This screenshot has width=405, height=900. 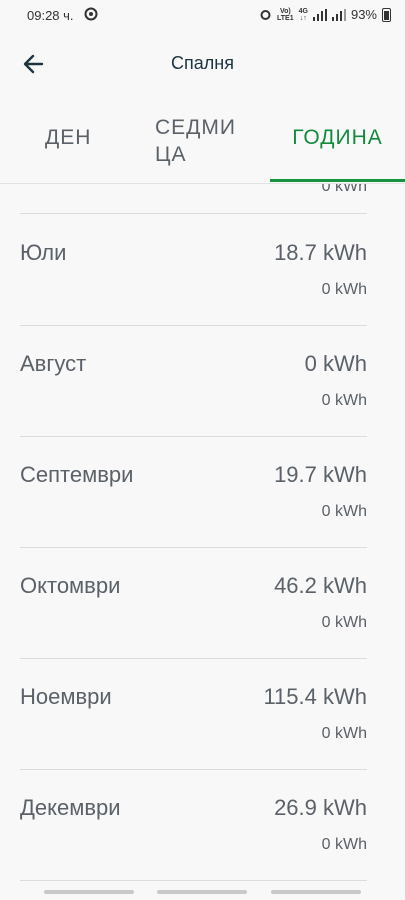 What do you see at coordinates (195, 127) in the screenshot?
I see `tab-week-label-line1: СЕДМИ` at bounding box center [195, 127].